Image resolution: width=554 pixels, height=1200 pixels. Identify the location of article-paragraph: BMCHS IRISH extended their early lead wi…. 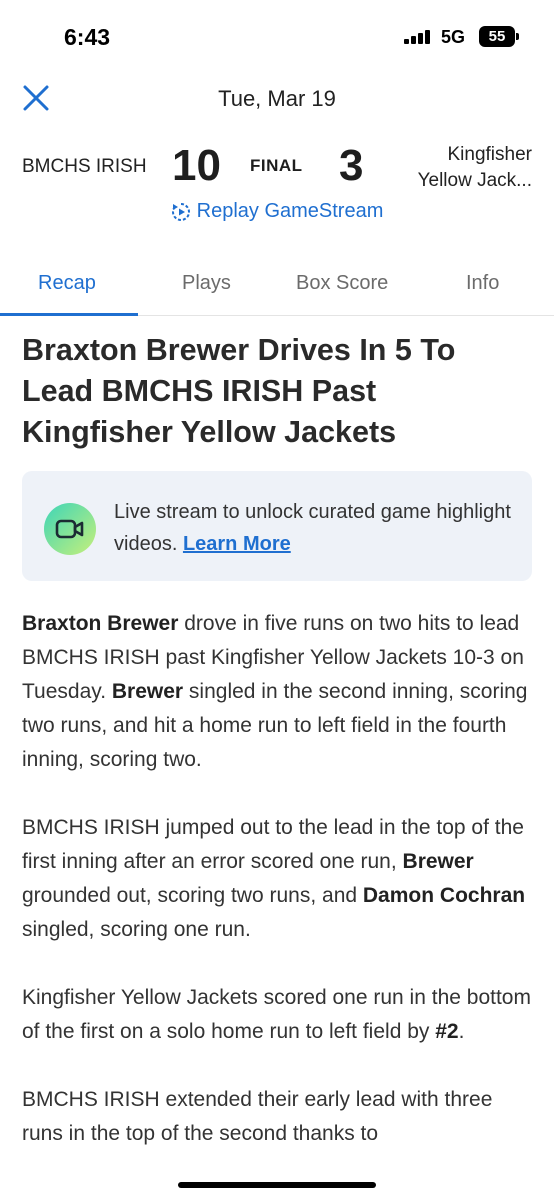
(257, 1116).